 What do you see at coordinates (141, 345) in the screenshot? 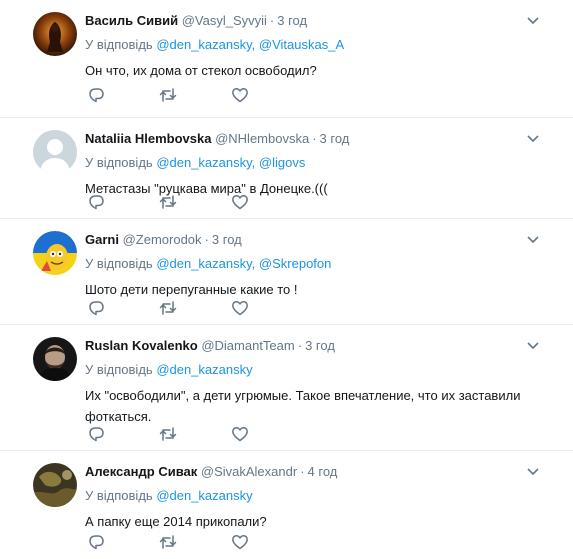
I see `author-name: Ruslan Kovalenko` at bounding box center [141, 345].